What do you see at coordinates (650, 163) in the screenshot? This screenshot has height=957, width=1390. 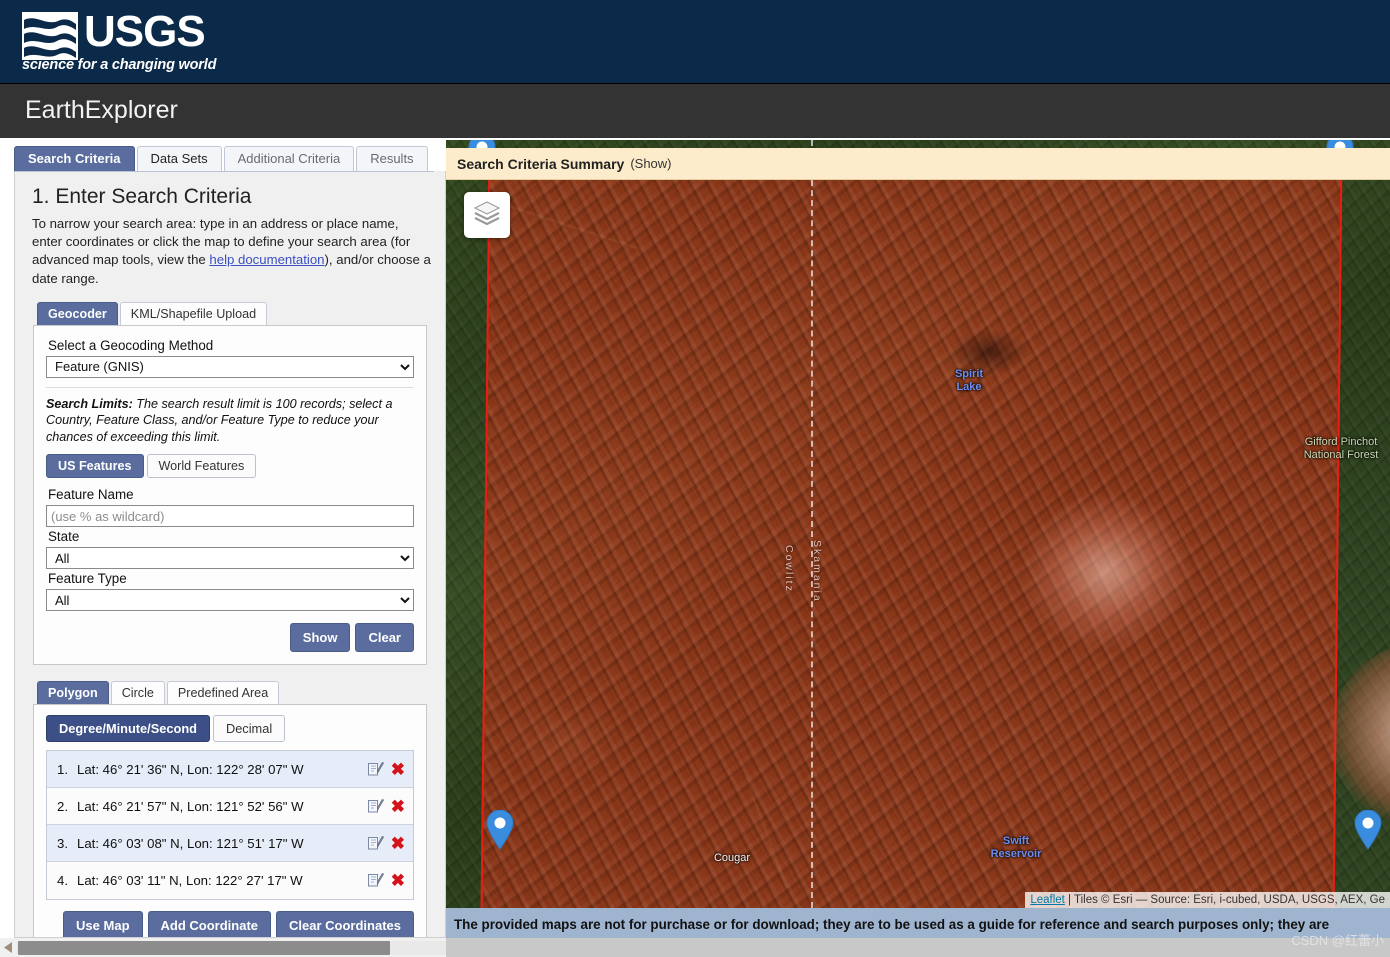 I see `summary-show-toggle: (Show)` at bounding box center [650, 163].